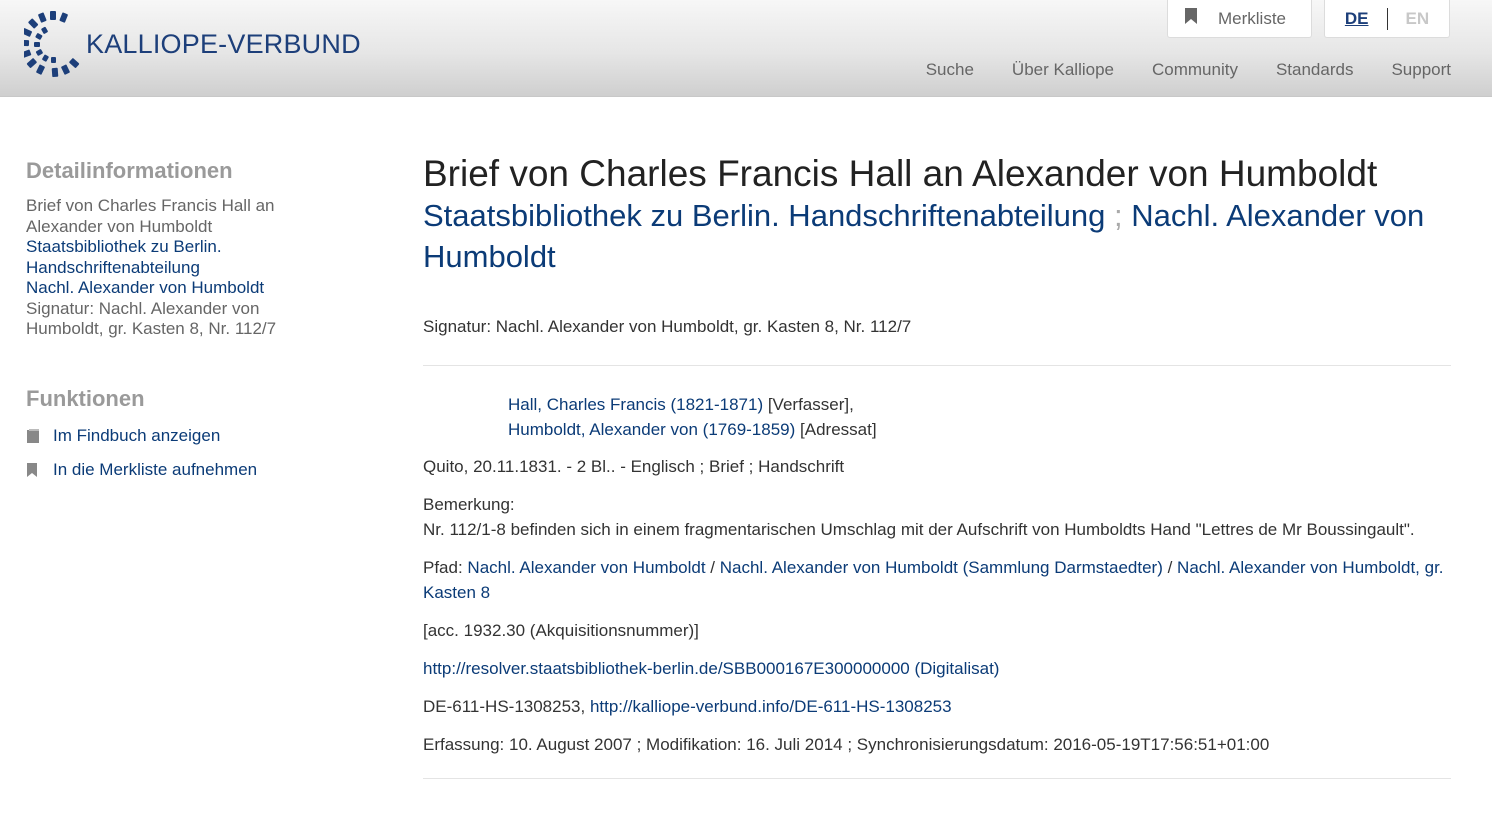 The image size is (1492, 820). Describe the element at coordinates (1357, 19) in the screenshot. I see `lang-de-link: DE` at that location.